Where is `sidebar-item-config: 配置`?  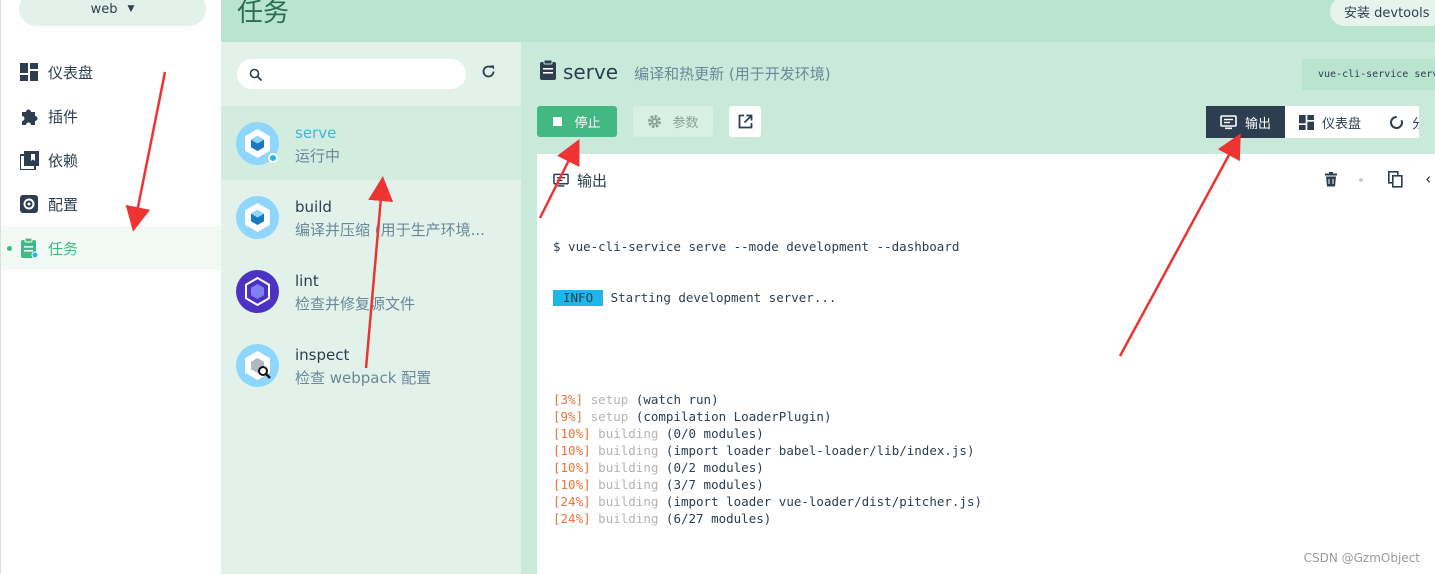
sidebar-item-config: 配置 is located at coordinates (111, 204).